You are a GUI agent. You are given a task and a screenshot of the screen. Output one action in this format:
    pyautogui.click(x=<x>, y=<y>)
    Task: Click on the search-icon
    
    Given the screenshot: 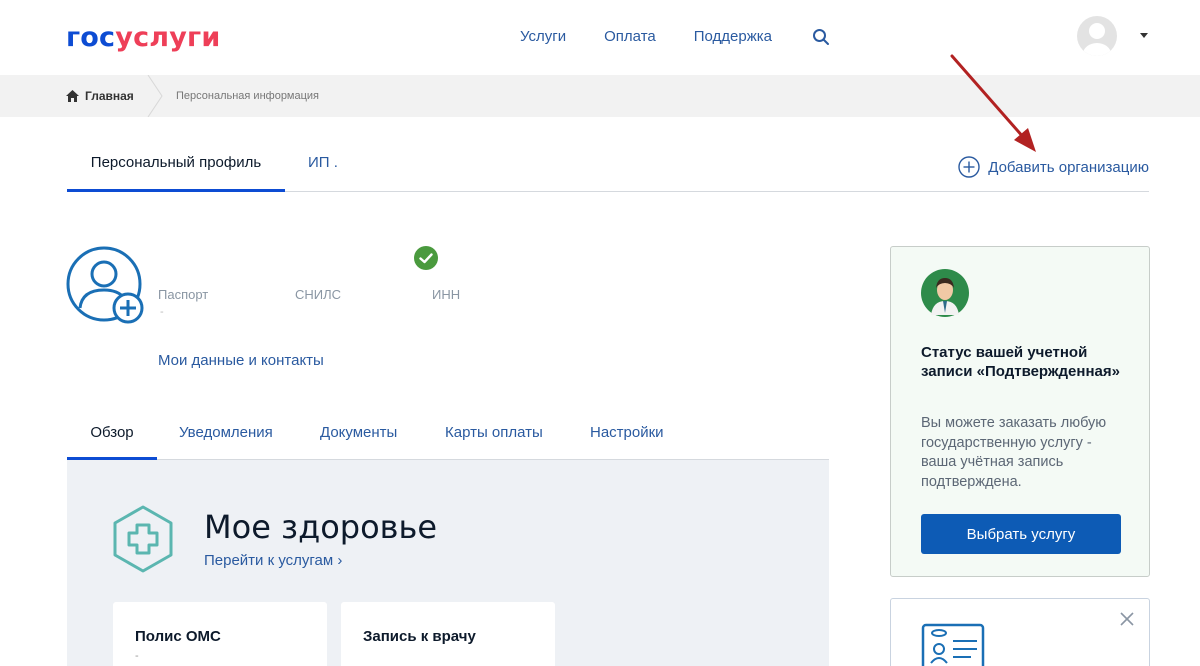 What is the action you would take?
    pyautogui.click(x=821, y=37)
    